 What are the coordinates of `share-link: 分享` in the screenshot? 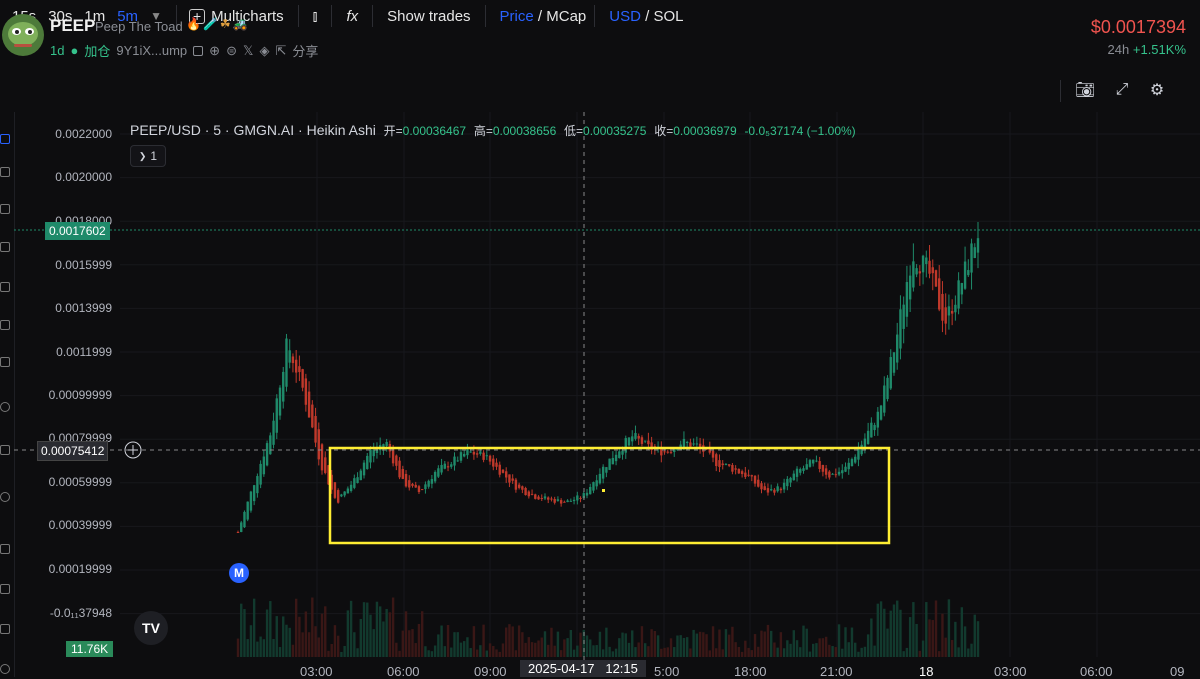 It's located at (305, 50).